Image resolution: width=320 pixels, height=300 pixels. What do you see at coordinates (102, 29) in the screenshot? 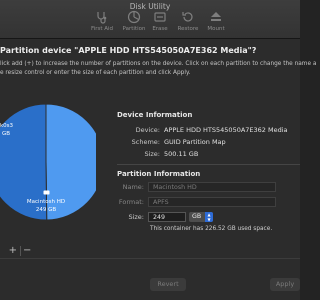
I see `first-aid-label: First Aid` at bounding box center [102, 29].